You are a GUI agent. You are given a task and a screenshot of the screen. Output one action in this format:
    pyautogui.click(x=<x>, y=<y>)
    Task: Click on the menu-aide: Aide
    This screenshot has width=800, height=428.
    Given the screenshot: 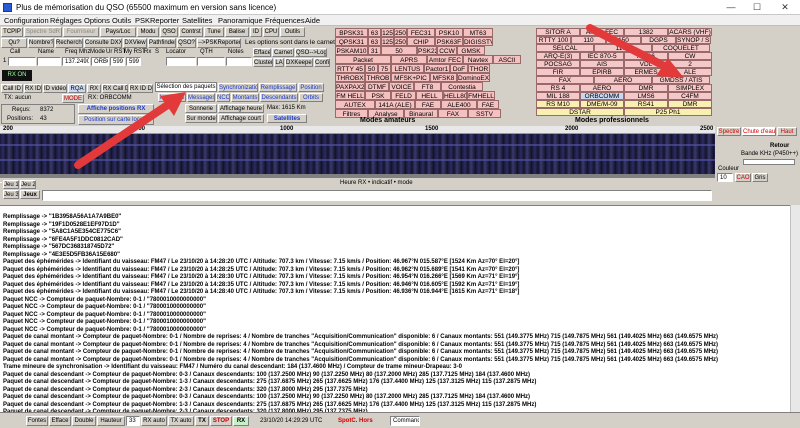 What is the action you would take?
    pyautogui.click(x=312, y=20)
    